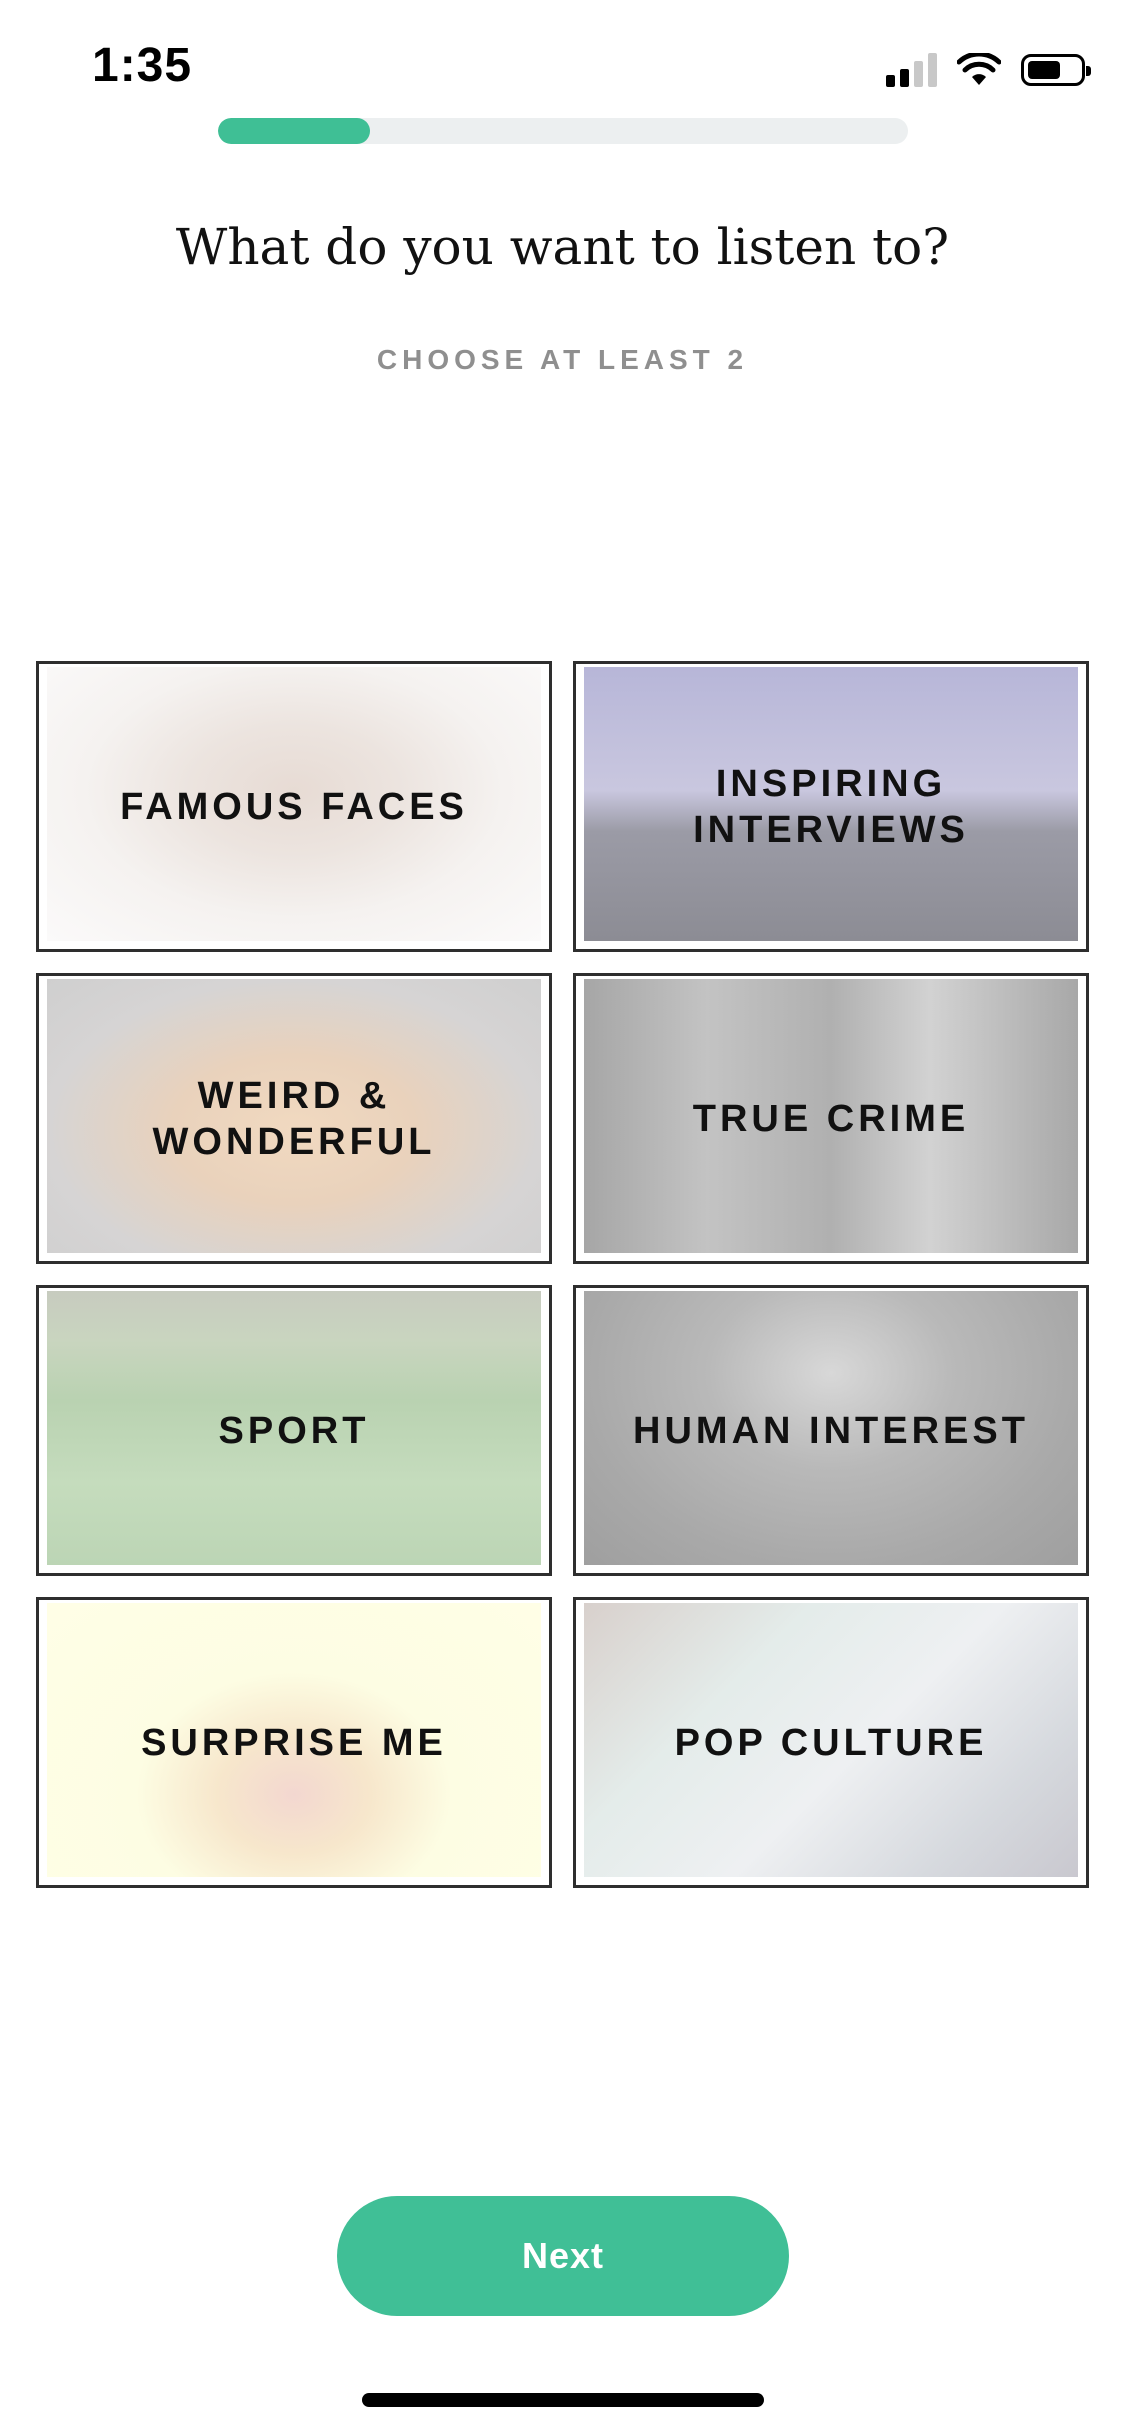  I want to click on category-label: INSPIRING INTERVIEWS, so click(831, 806).